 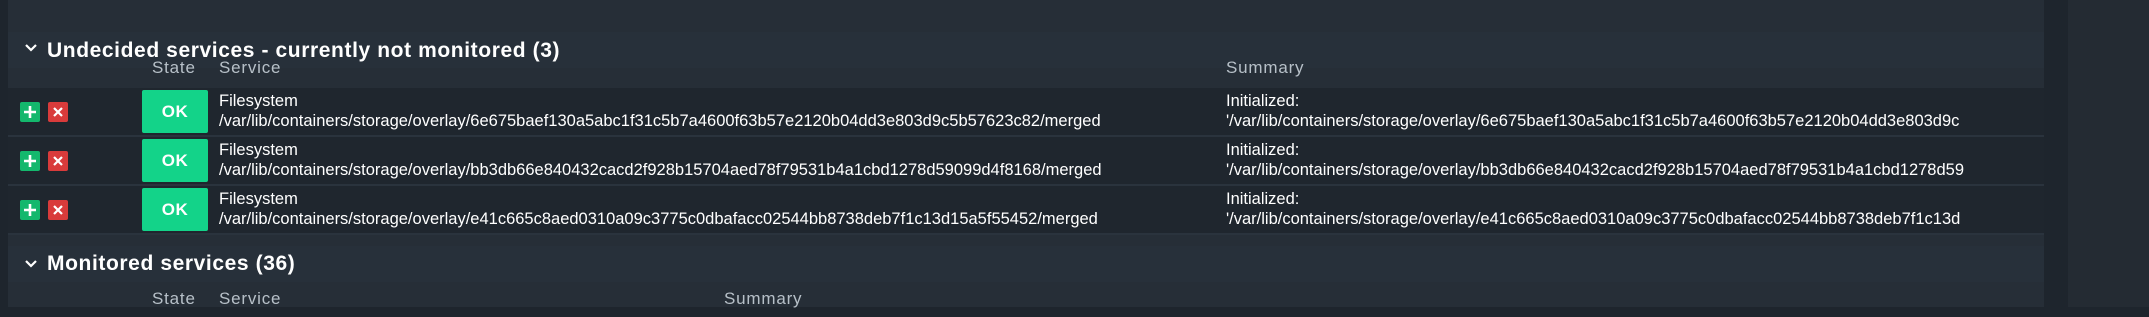 What do you see at coordinates (1026, 264) in the screenshot?
I see `monitored-section-header: Monitored services (36)` at bounding box center [1026, 264].